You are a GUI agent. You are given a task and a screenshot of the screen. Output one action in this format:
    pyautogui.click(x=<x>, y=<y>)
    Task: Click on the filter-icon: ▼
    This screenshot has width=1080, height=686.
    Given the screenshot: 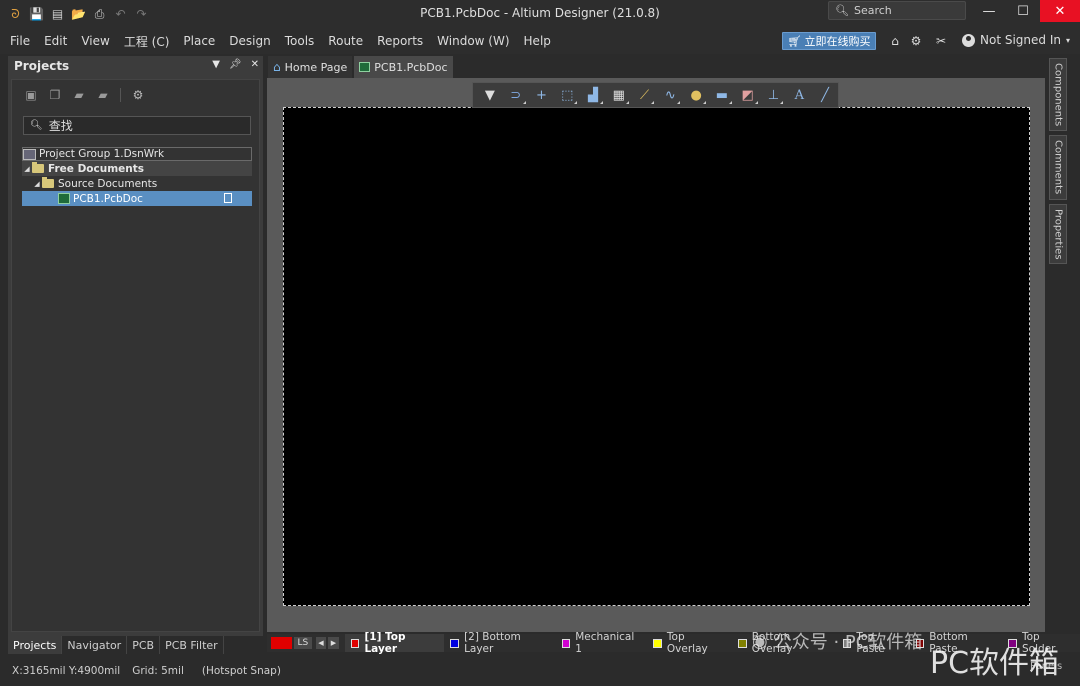 What is the action you would take?
    pyautogui.click(x=490, y=95)
    